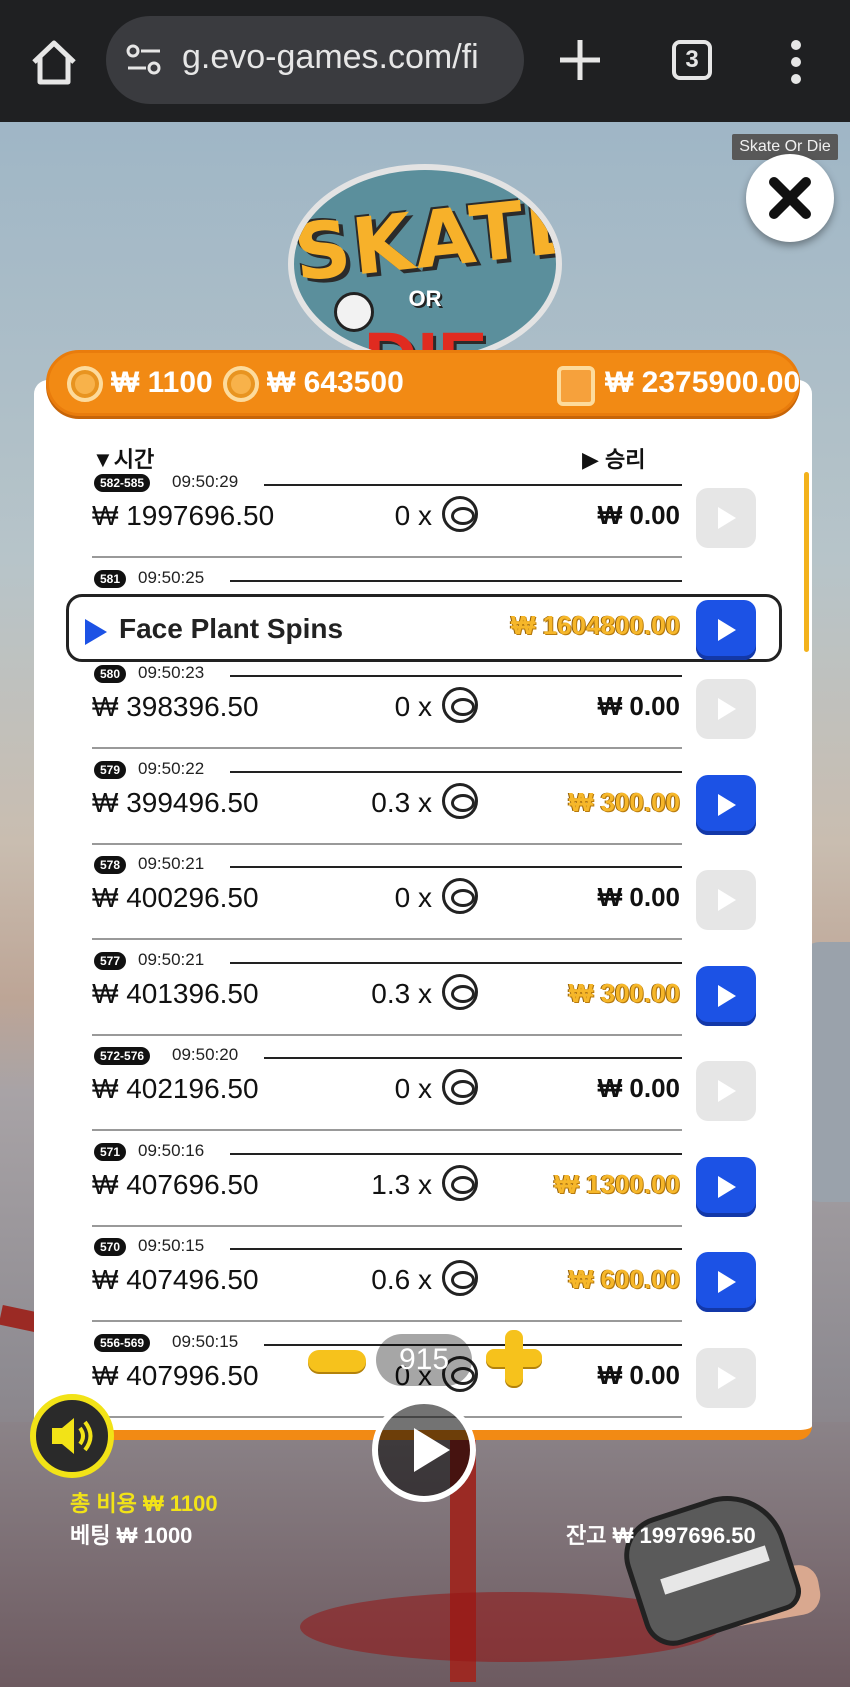 The image size is (850, 1687). I want to click on history-row: 570 09:50:15 ₩ 407496.50 0.6 x ₩ 600.00, so click(423, 1285).